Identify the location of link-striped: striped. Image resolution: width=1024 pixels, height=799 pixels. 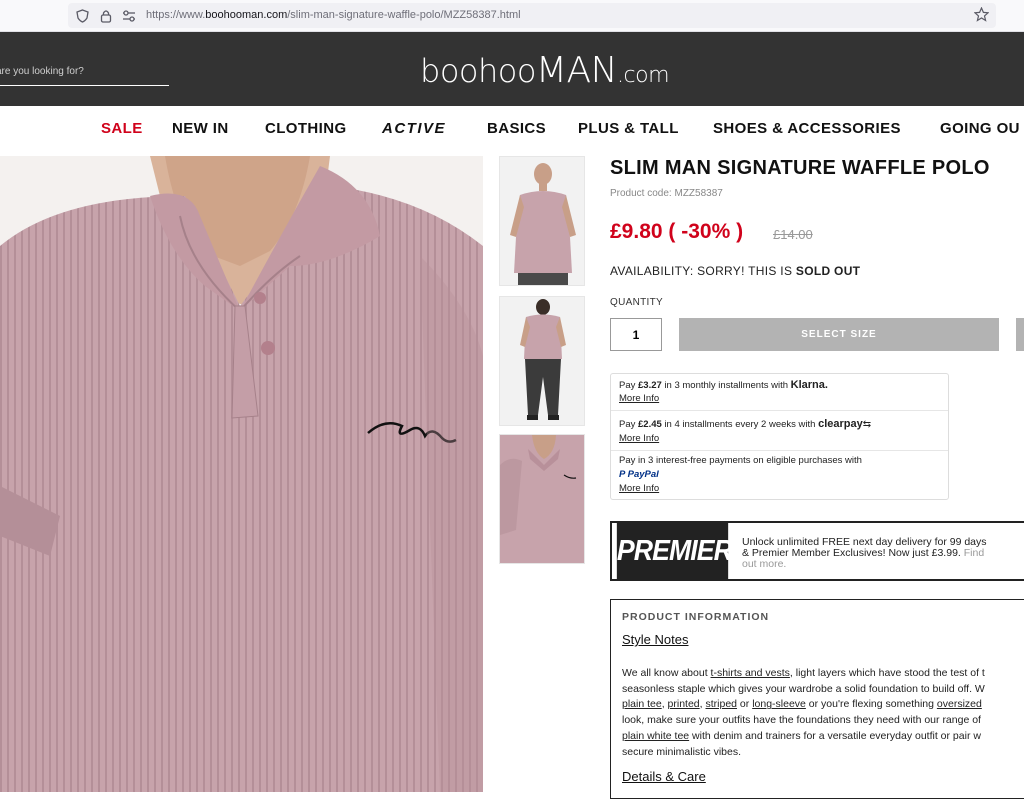
(722, 704).